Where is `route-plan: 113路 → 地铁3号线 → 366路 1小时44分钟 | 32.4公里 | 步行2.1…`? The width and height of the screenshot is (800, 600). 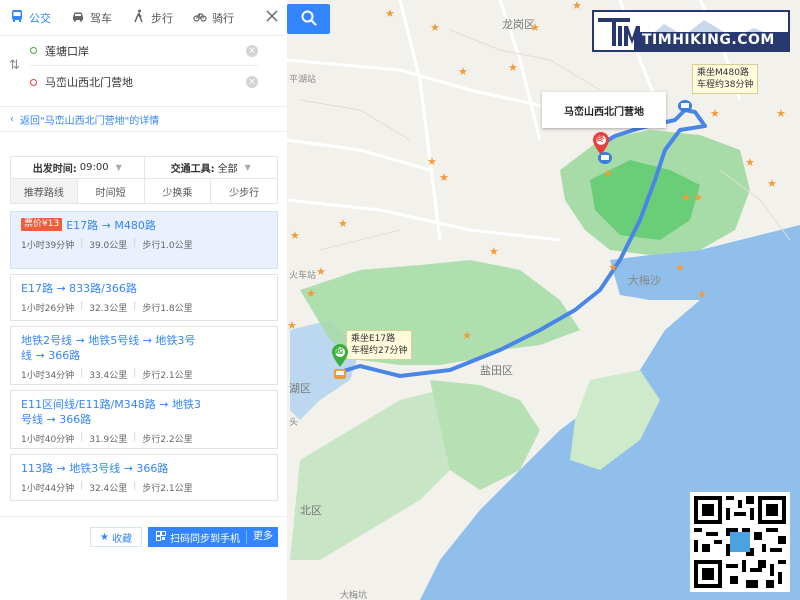 route-plan: 113路 → 地铁3号线 → 366路 1小时44分钟 | 32.4公里 | 步行2.1… is located at coordinates (144, 477).